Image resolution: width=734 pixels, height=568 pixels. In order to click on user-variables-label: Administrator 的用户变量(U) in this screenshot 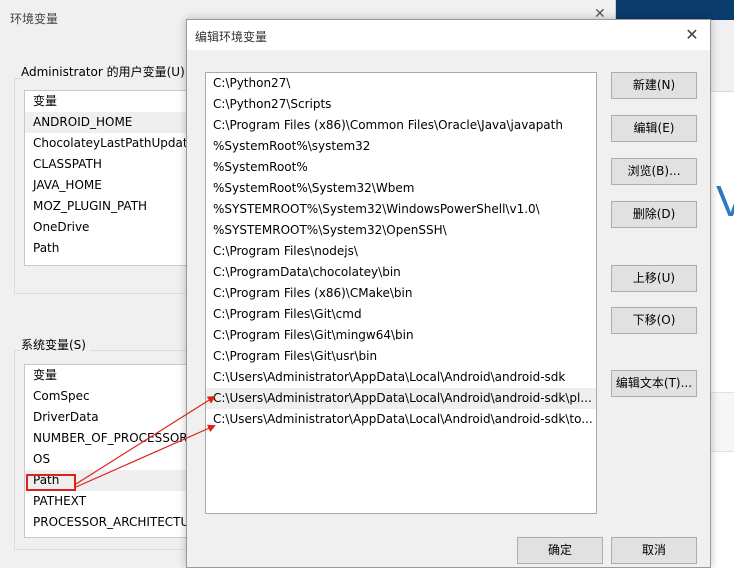, I will do `click(105, 71)`.